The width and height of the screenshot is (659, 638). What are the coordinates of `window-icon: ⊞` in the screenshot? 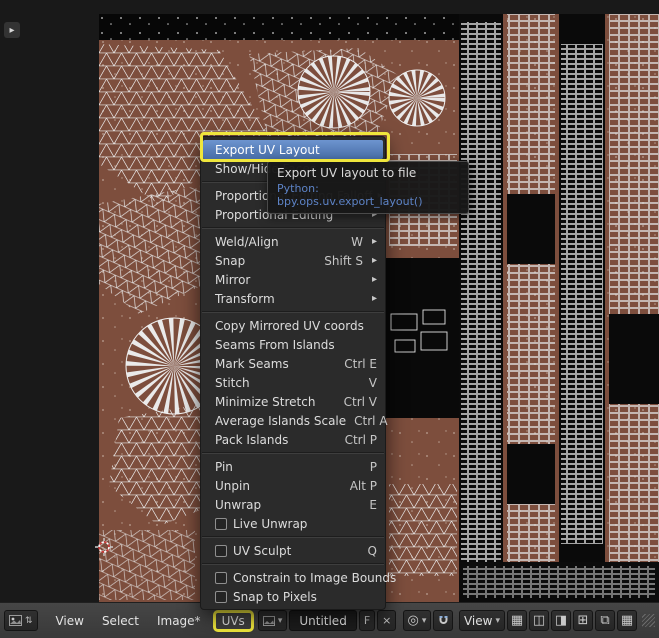 It's located at (583, 620).